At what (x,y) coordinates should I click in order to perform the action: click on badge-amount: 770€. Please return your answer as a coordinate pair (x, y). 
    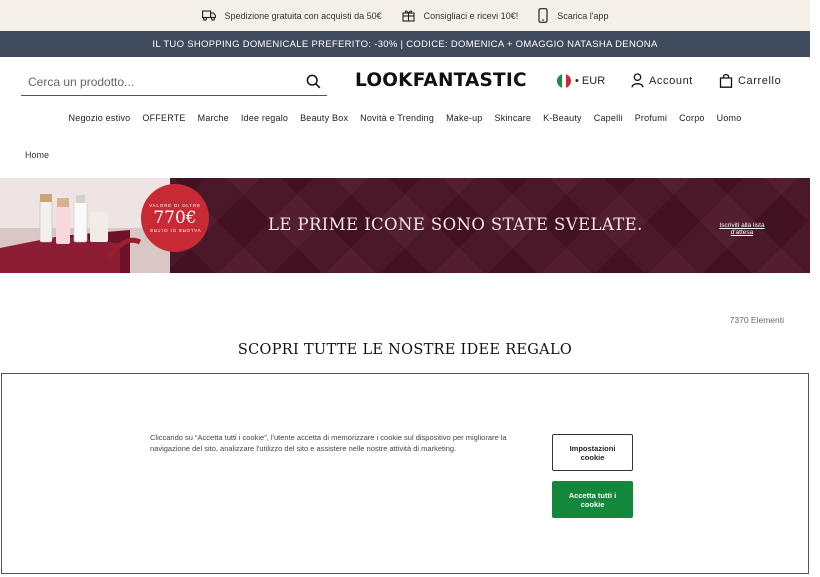
    Looking at the image, I should click on (175, 218).